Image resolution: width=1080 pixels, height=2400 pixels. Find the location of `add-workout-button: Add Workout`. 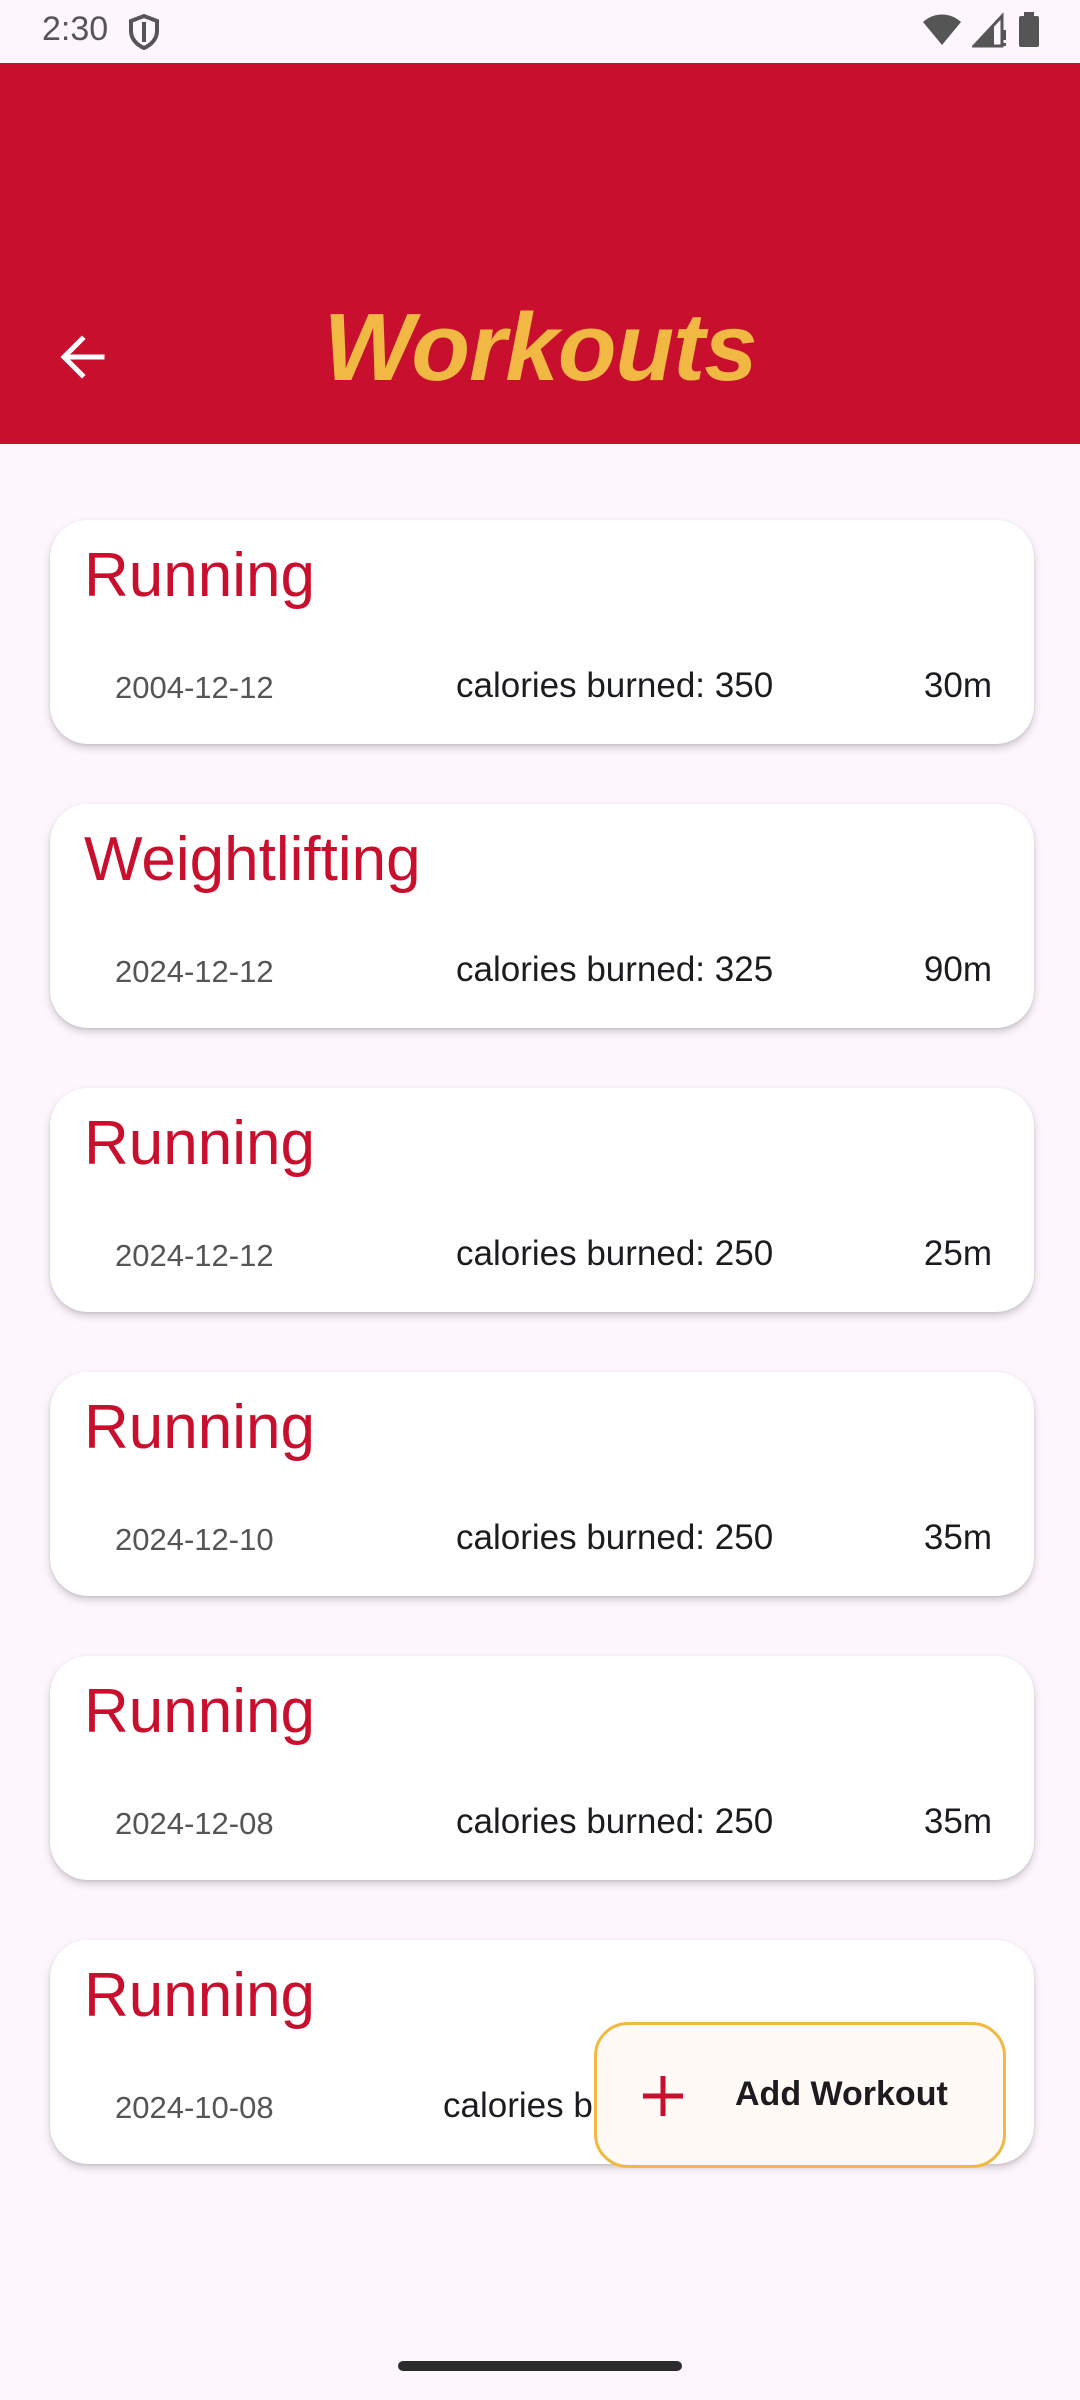

add-workout-button: Add Workout is located at coordinates (800, 2095).